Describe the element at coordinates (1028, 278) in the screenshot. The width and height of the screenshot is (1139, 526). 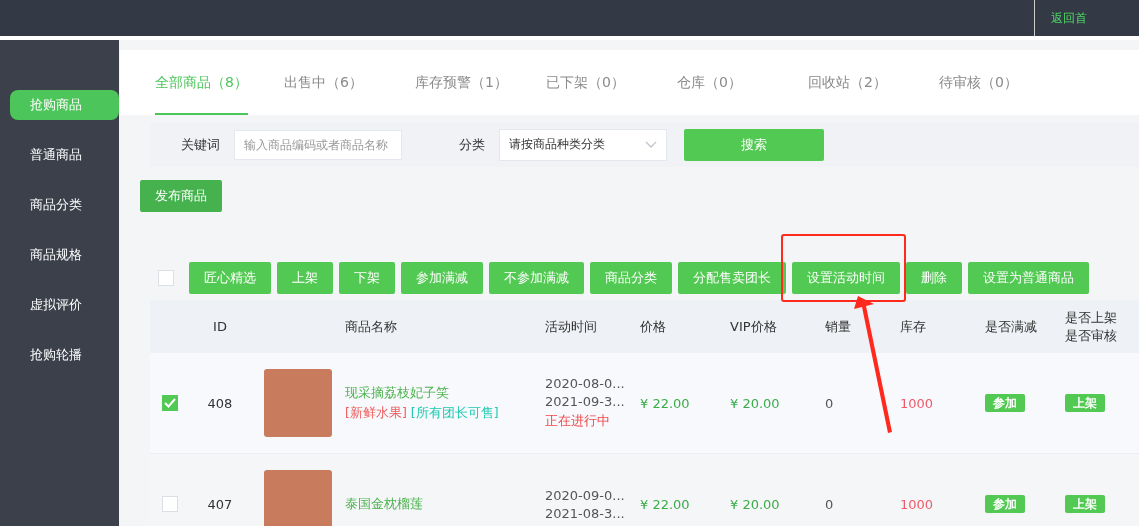
I see `action-button: 设置为普通商品` at that location.